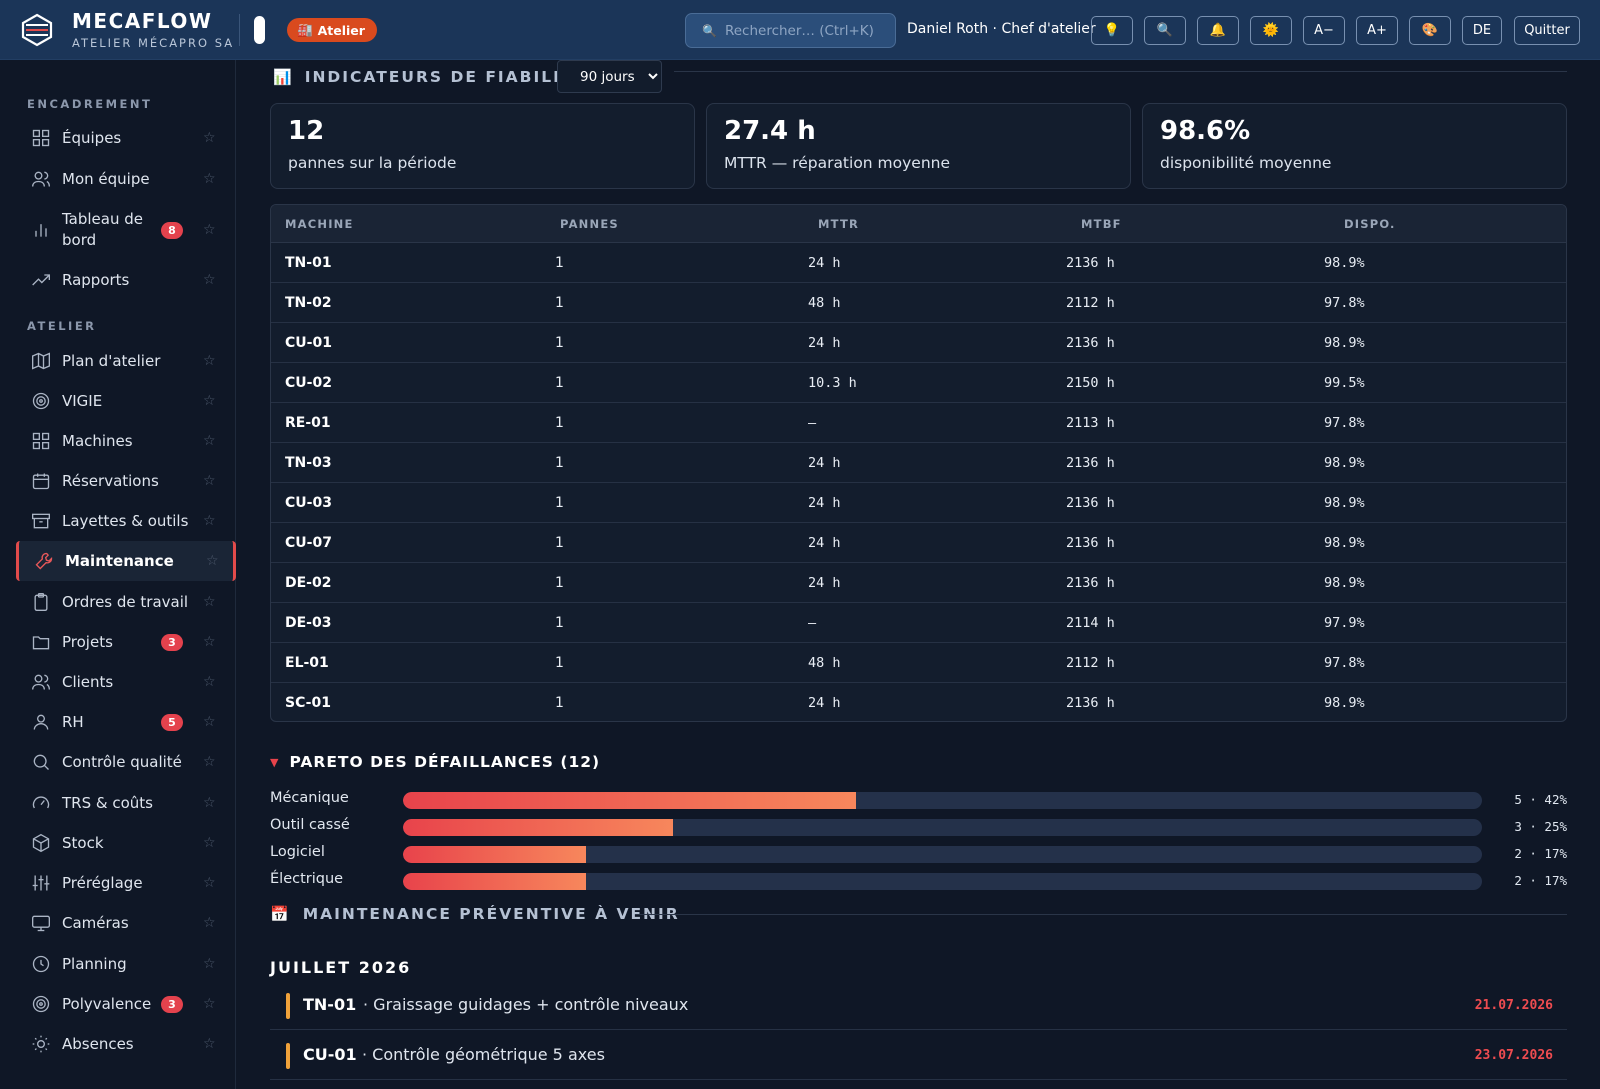 The image size is (1600, 1089). What do you see at coordinates (280, 914) in the screenshot?
I see `calendar-icon: 📅` at bounding box center [280, 914].